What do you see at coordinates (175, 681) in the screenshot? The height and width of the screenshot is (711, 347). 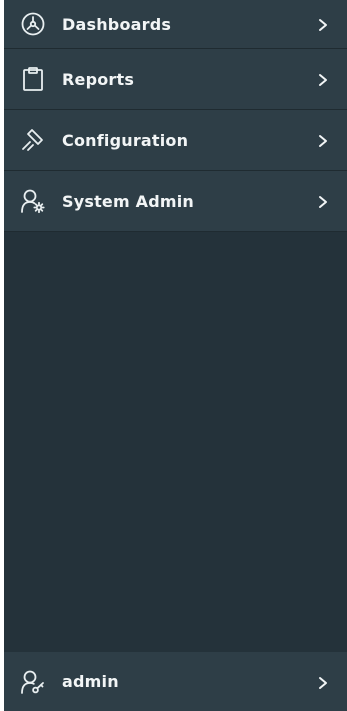 I see `user-menu: admin` at bounding box center [175, 681].